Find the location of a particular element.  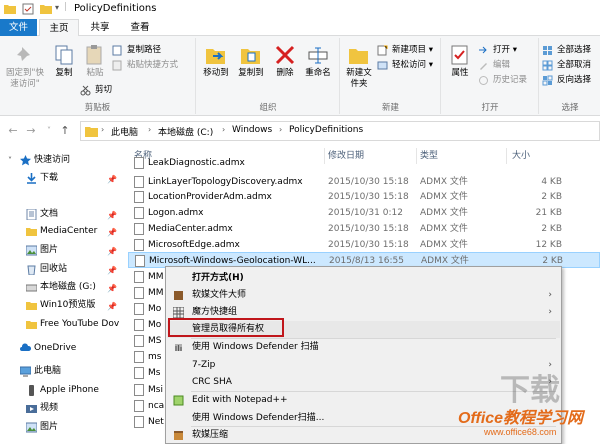

up-arrow-icon: ↑ is located at coordinates (65, 131).